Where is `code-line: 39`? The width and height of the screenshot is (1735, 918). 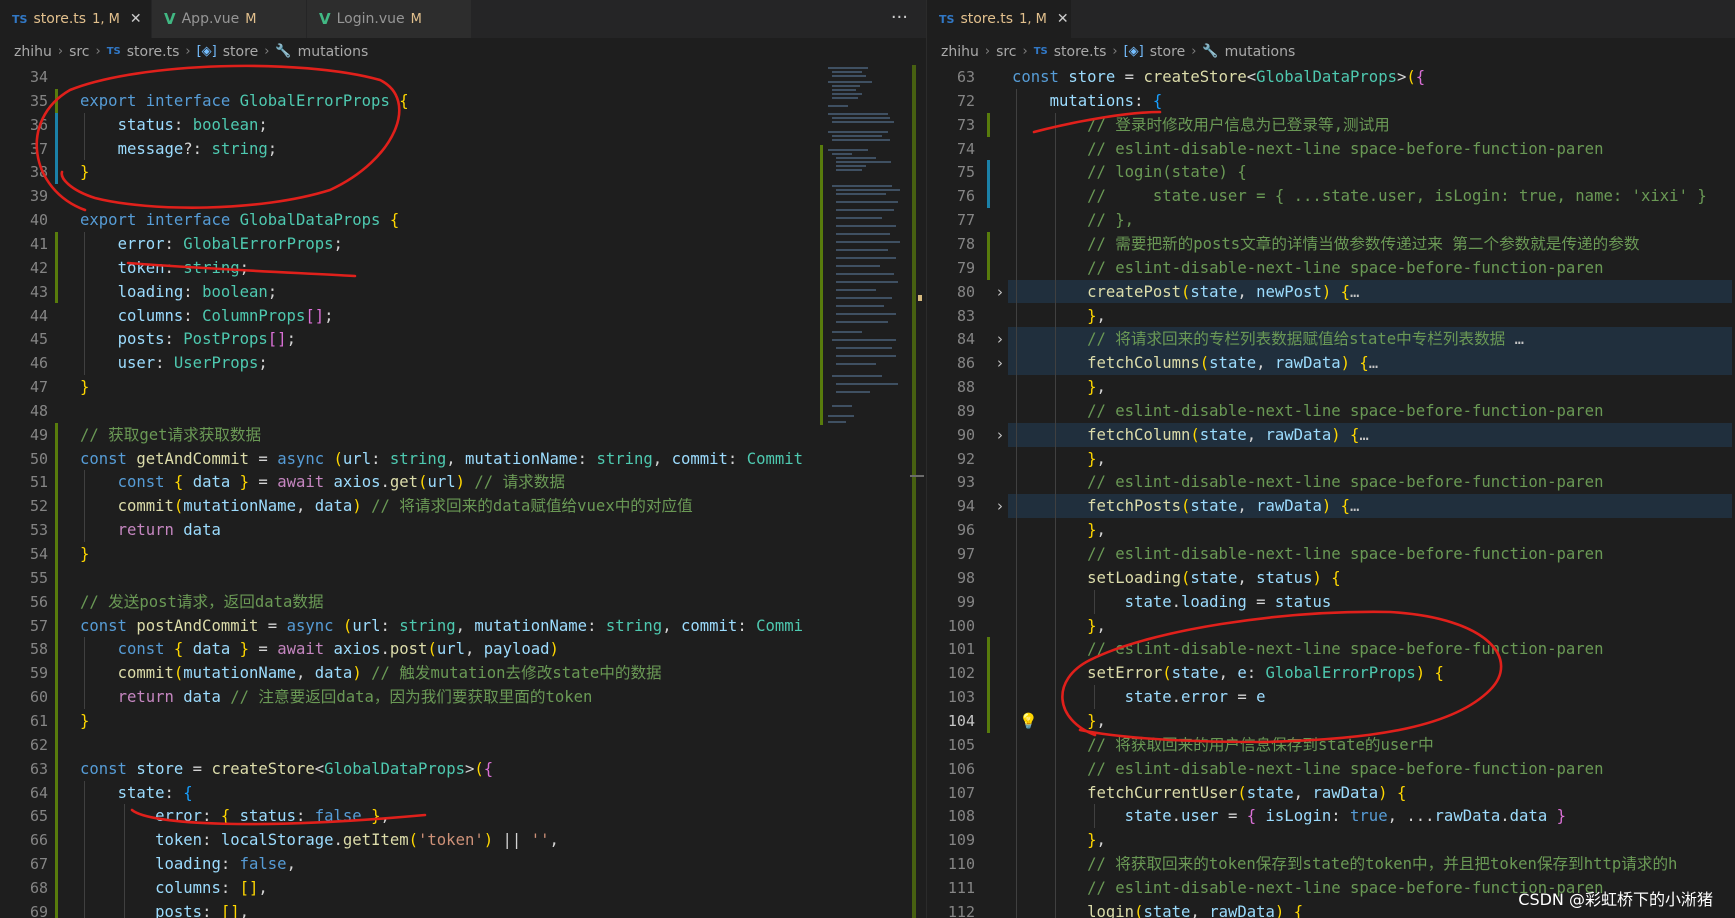
code-line: 39 is located at coordinates (410, 196).